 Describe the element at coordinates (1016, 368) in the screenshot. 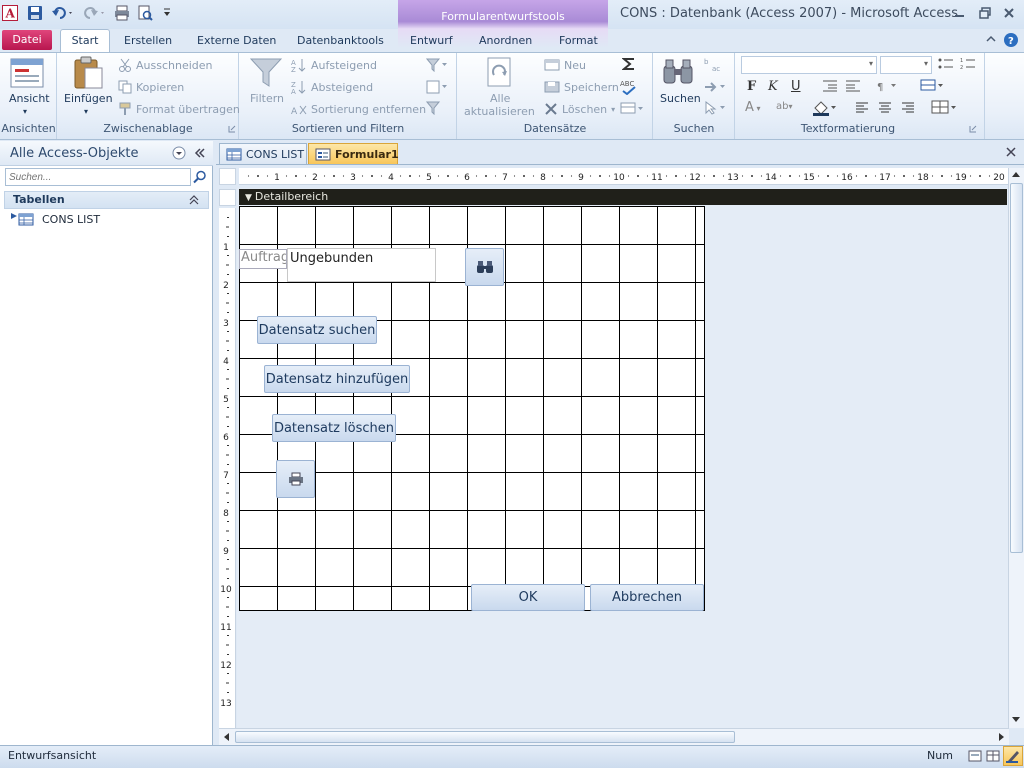

I see `vertical-scroll-thumb` at that location.